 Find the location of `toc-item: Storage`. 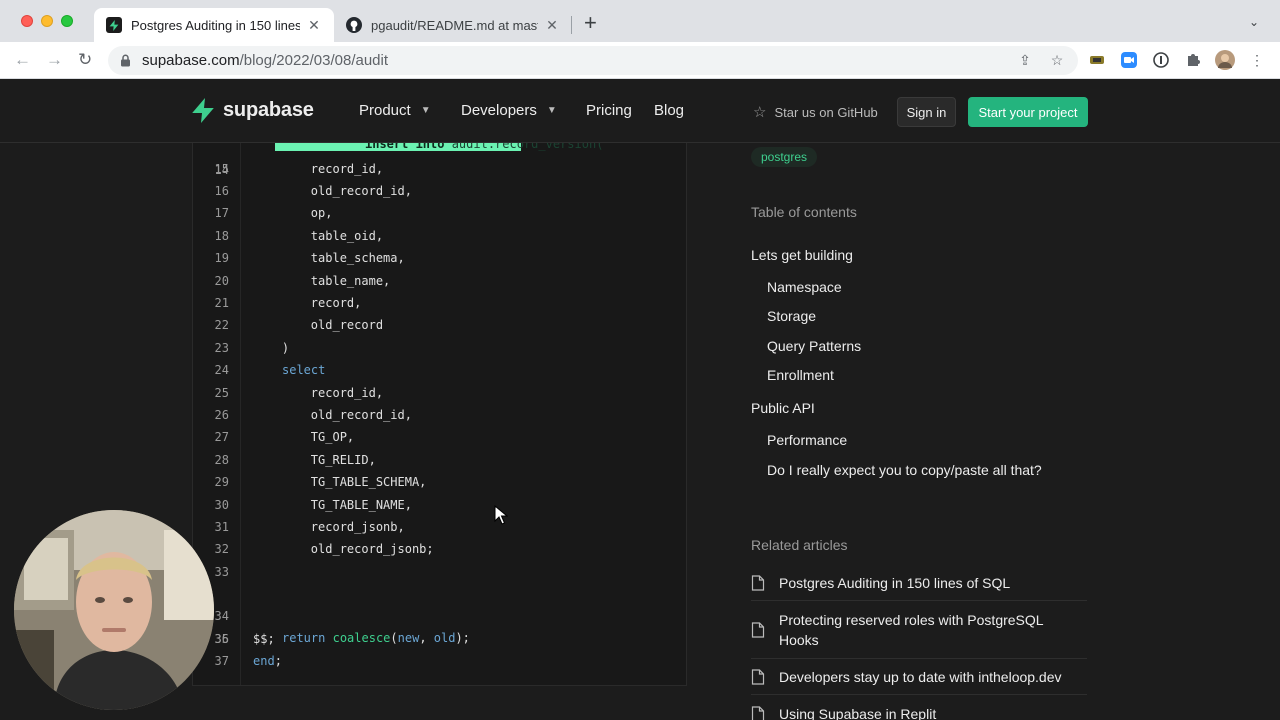

toc-item: Storage is located at coordinates (791, 316).